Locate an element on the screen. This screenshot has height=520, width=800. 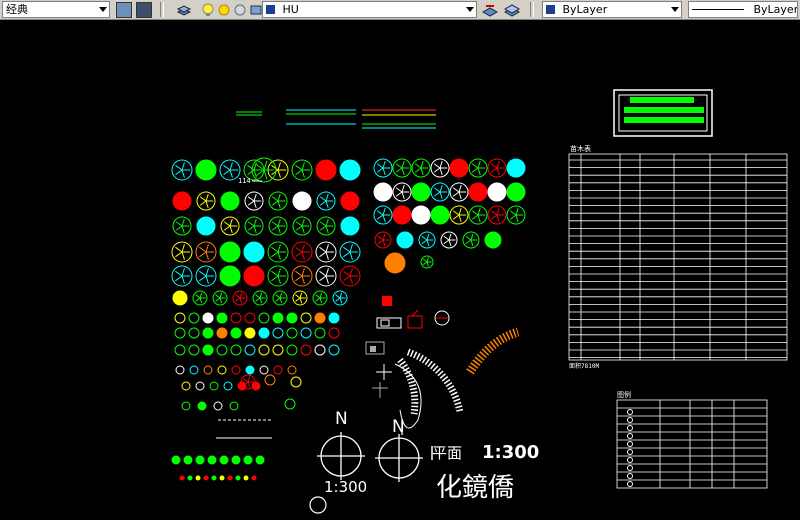
layer-previous-icon is located at coordinates (512, 10).